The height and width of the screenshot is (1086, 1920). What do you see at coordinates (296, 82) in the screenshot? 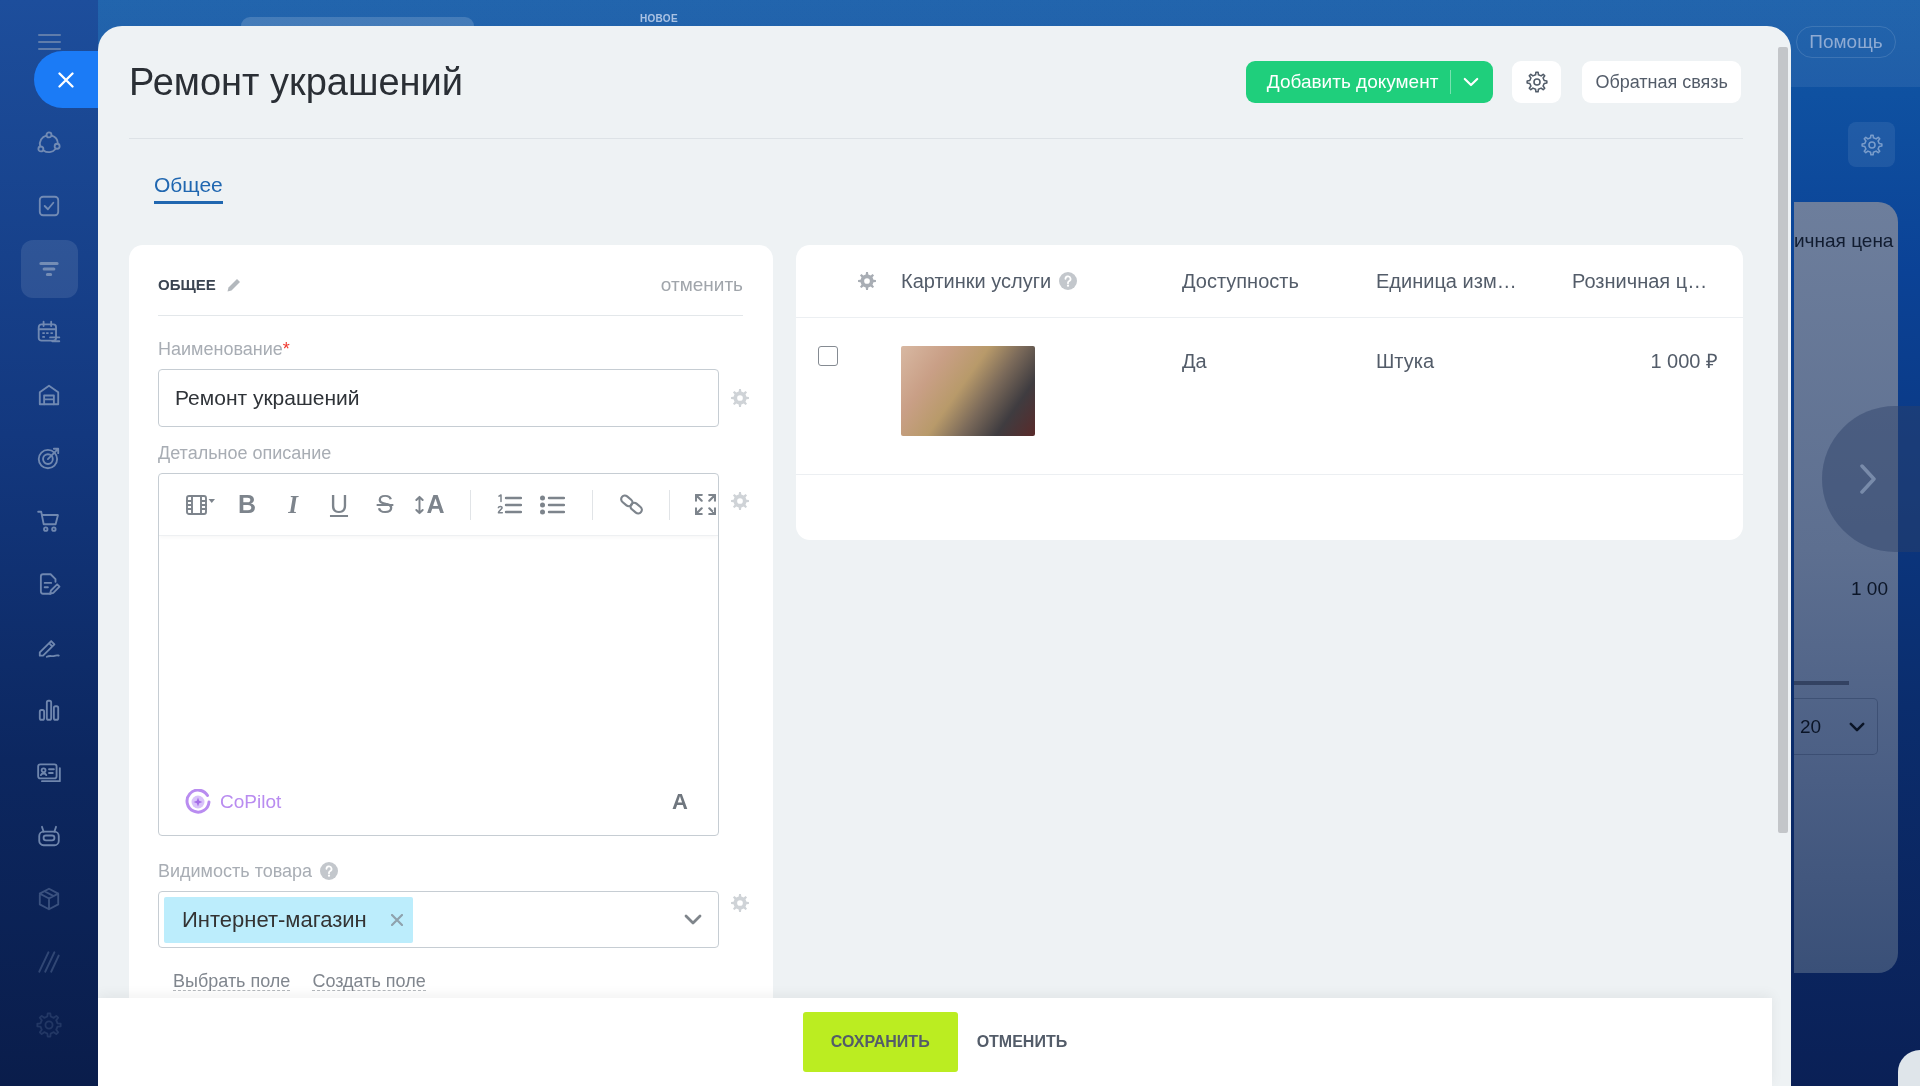
I see `modal-title: Ремонт украшений` at bounding box center [296, 82].